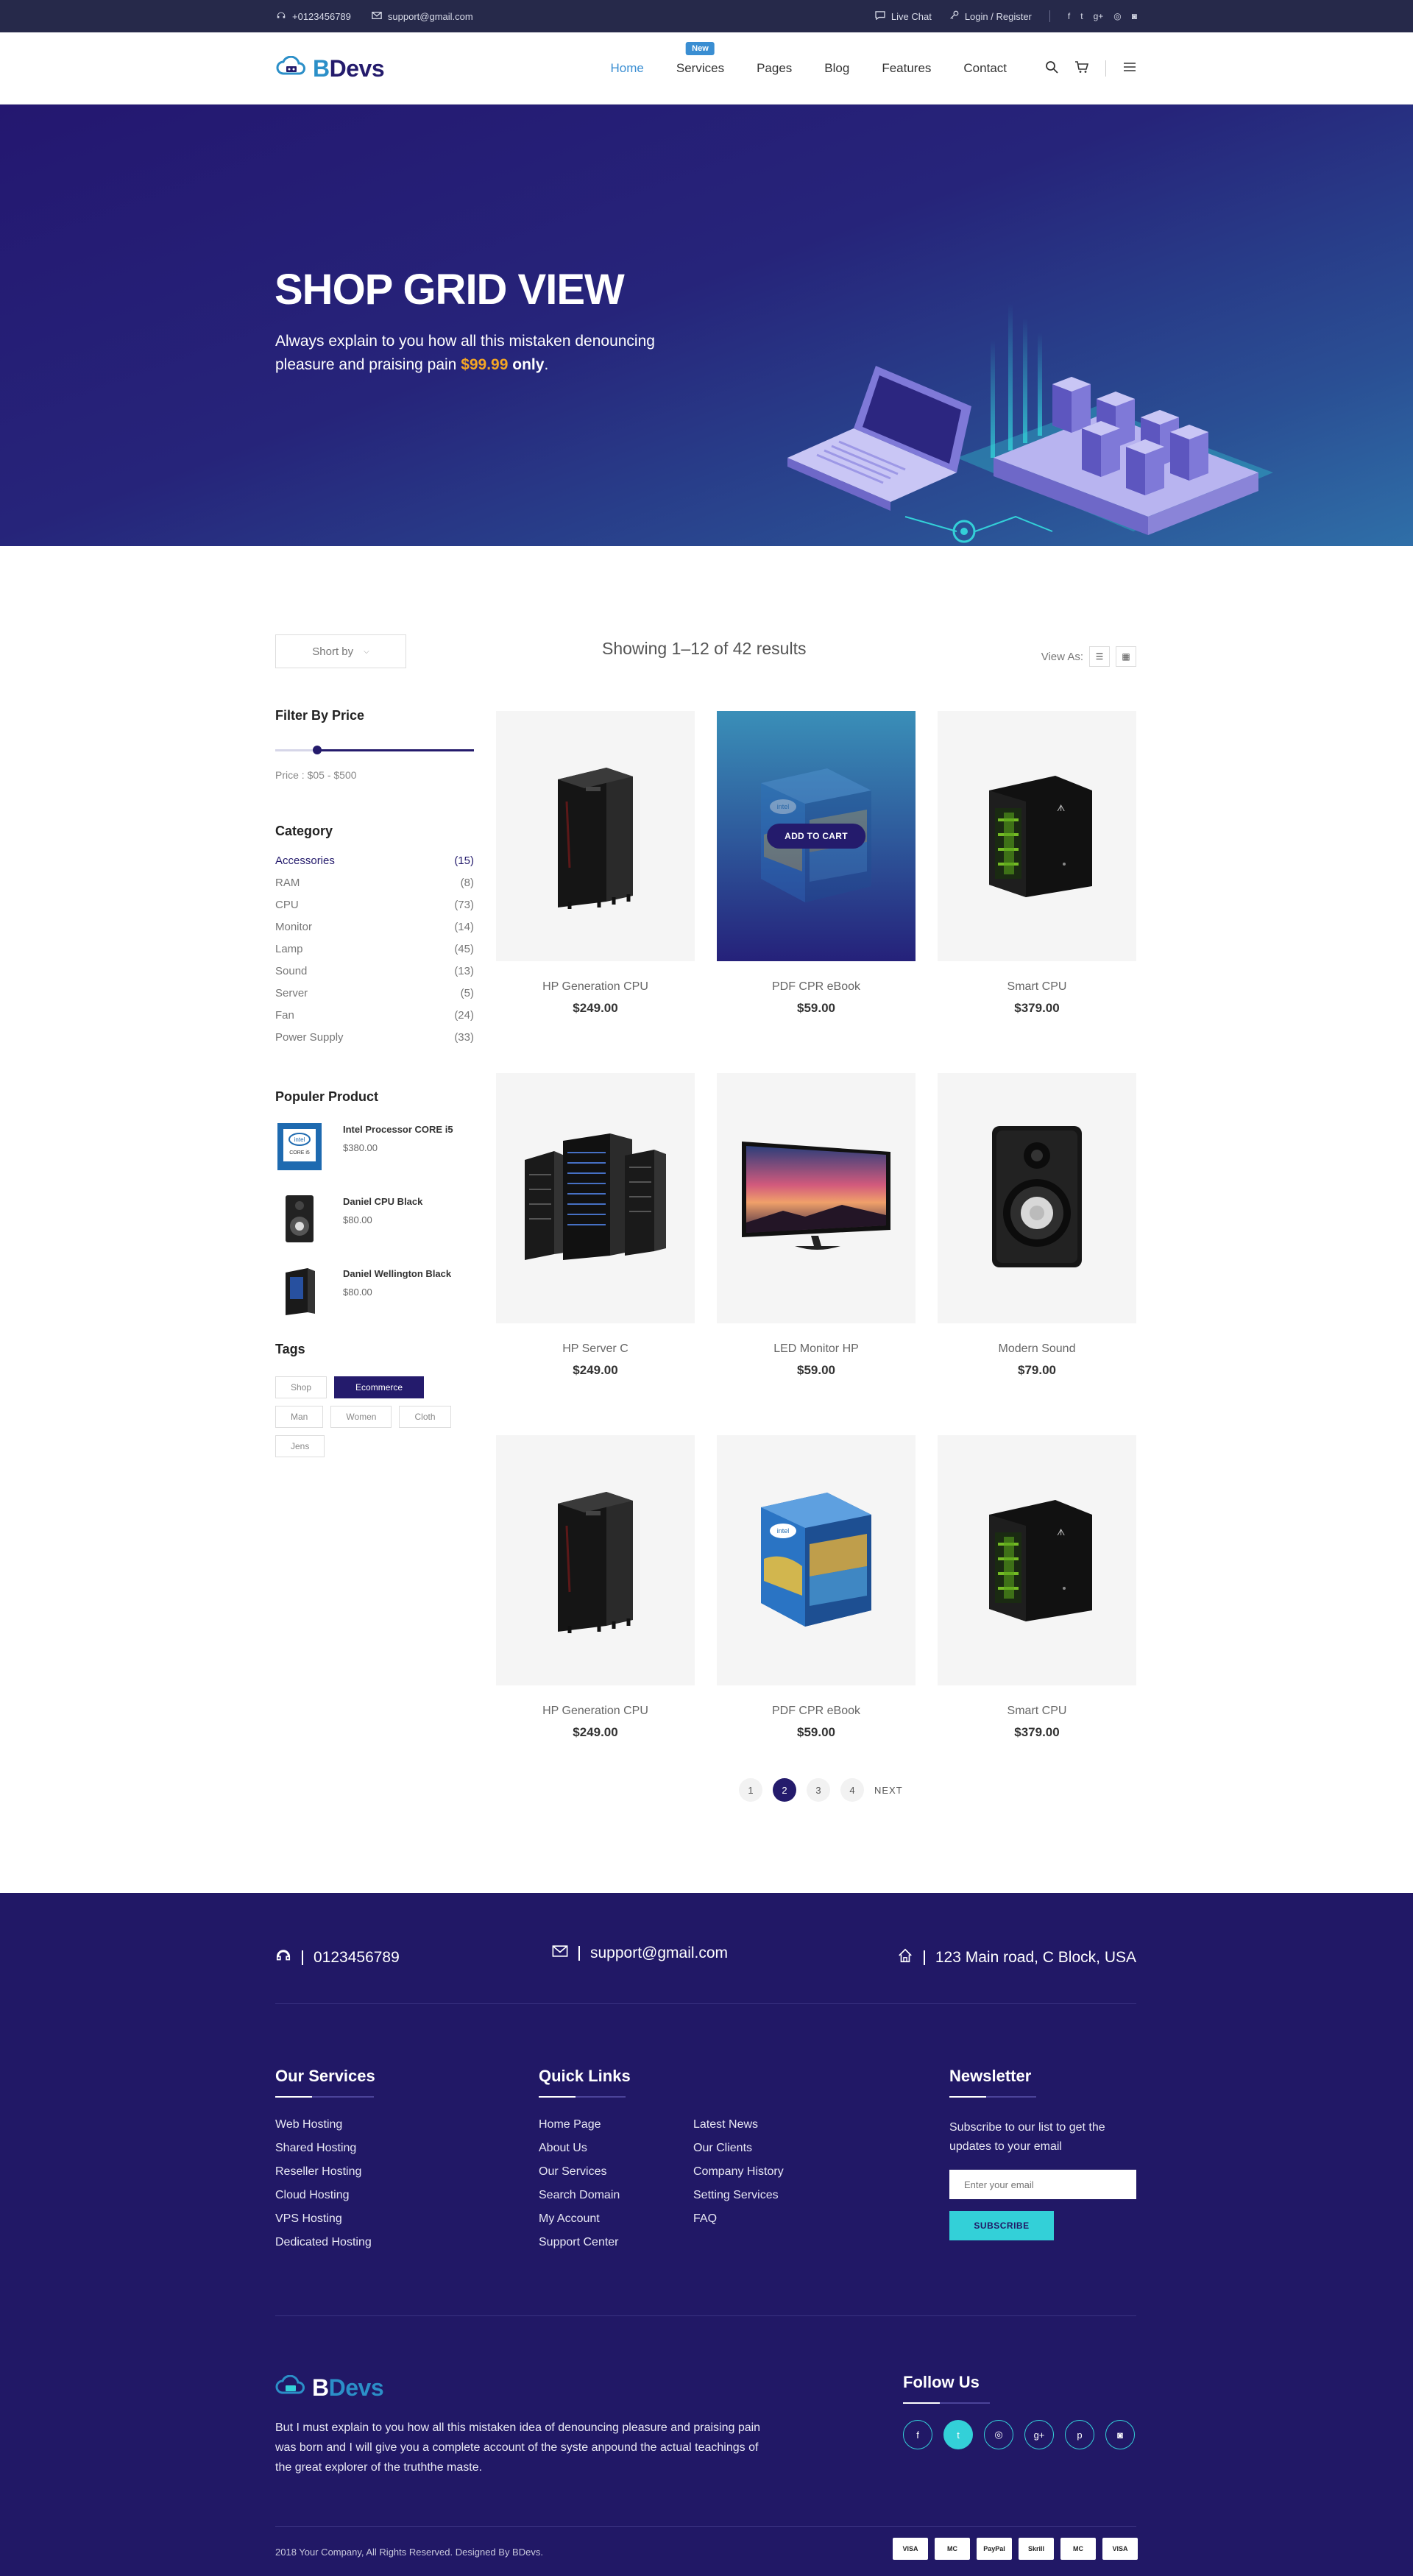  I want to click on pinterest-icon: p, so click(1079, 2434).